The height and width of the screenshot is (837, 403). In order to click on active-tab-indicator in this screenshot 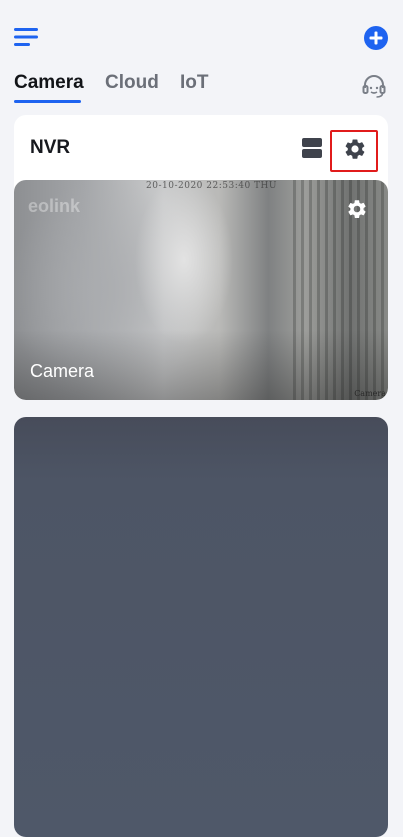, I will do `click(47, 101)`.